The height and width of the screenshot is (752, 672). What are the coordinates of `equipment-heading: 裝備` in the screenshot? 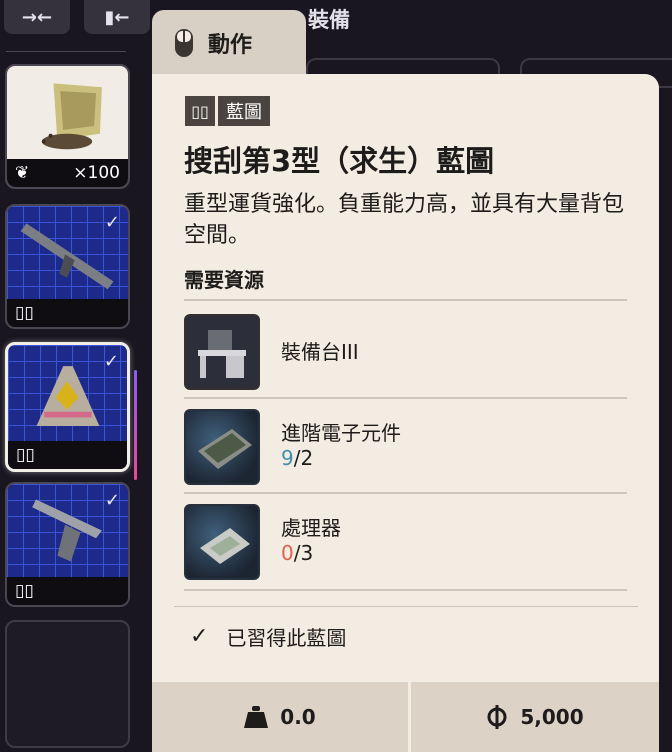 It's located at (329, 20).